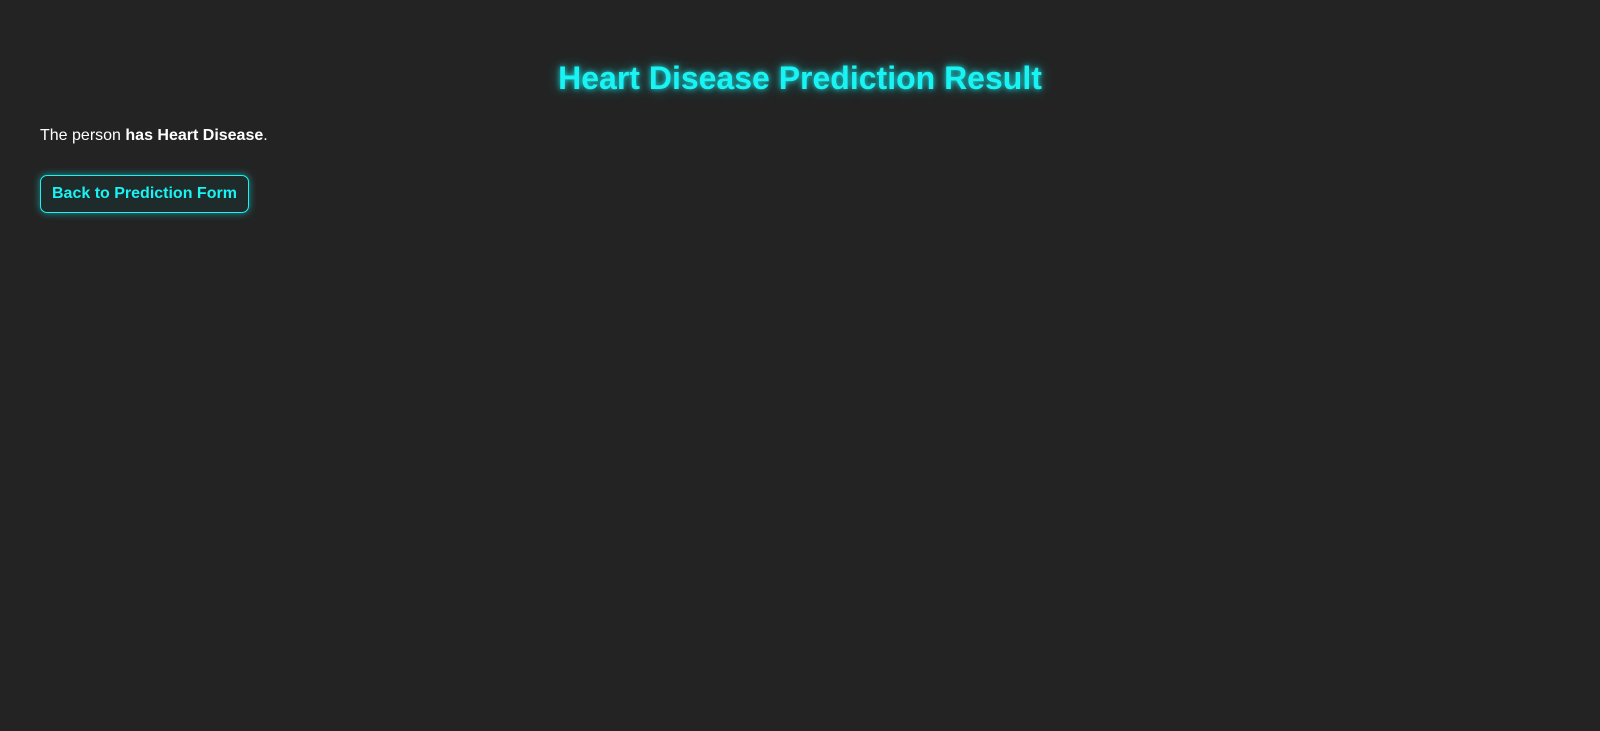  I want to click on result-outcome: has Heart Disease, so click(194, 135).